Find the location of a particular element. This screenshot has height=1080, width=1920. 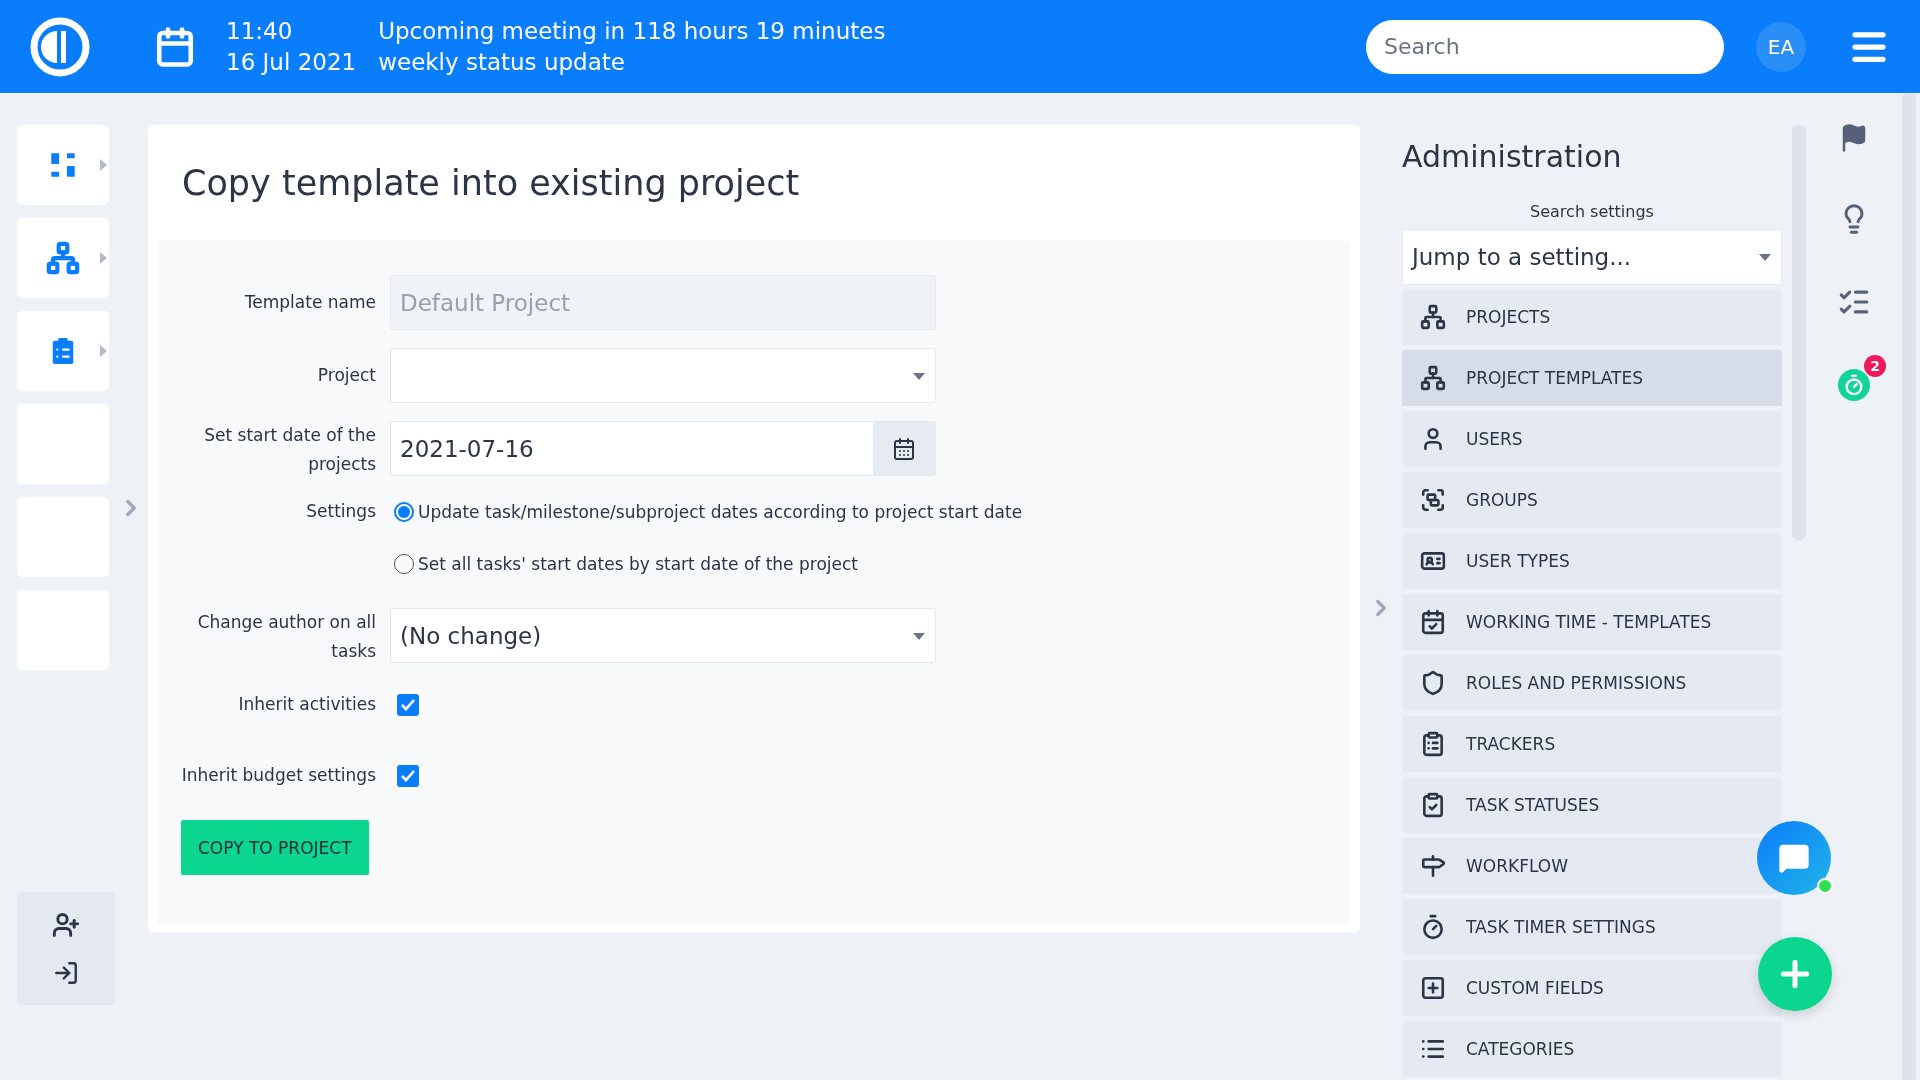

start-date-field: 2021-07-16 is located at coordinates (663, 448).